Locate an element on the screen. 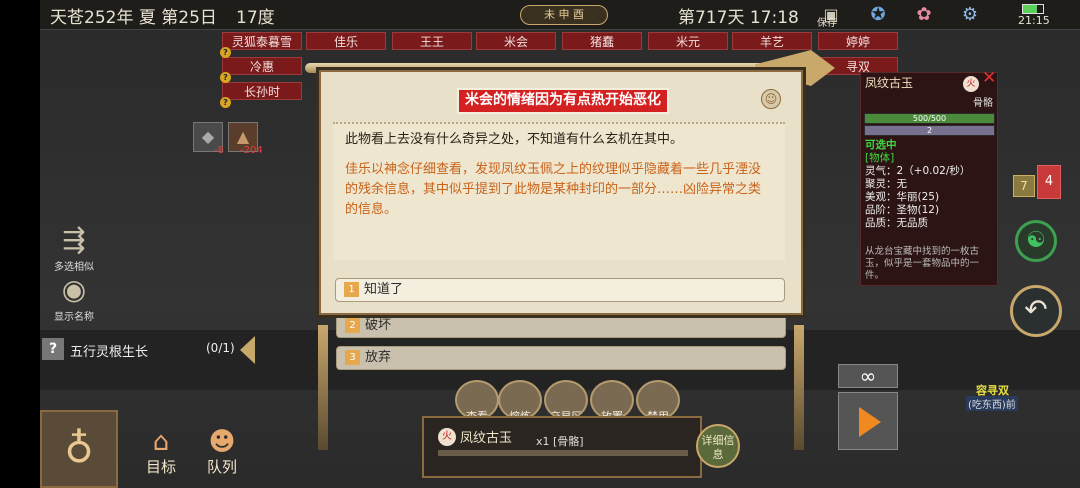  option-number: 2 is located at coordinates (352, 325).